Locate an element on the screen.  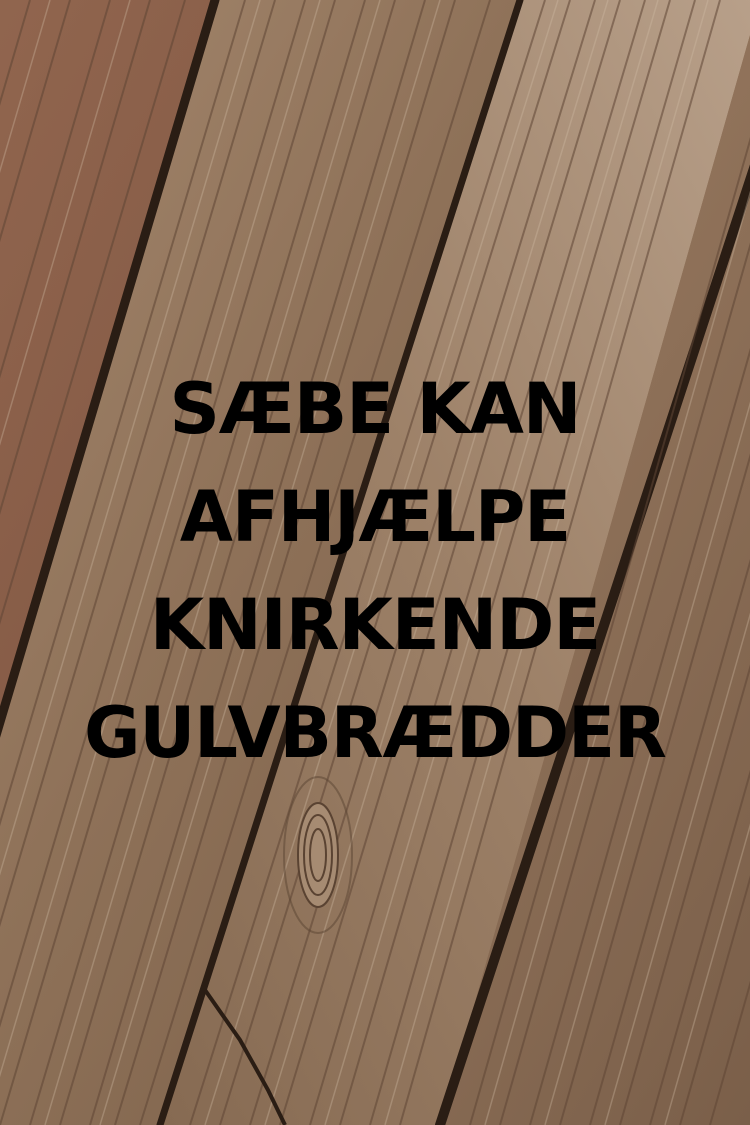
headline-line-4: GULVBRÆDDER is located at coordinates (375, 733).